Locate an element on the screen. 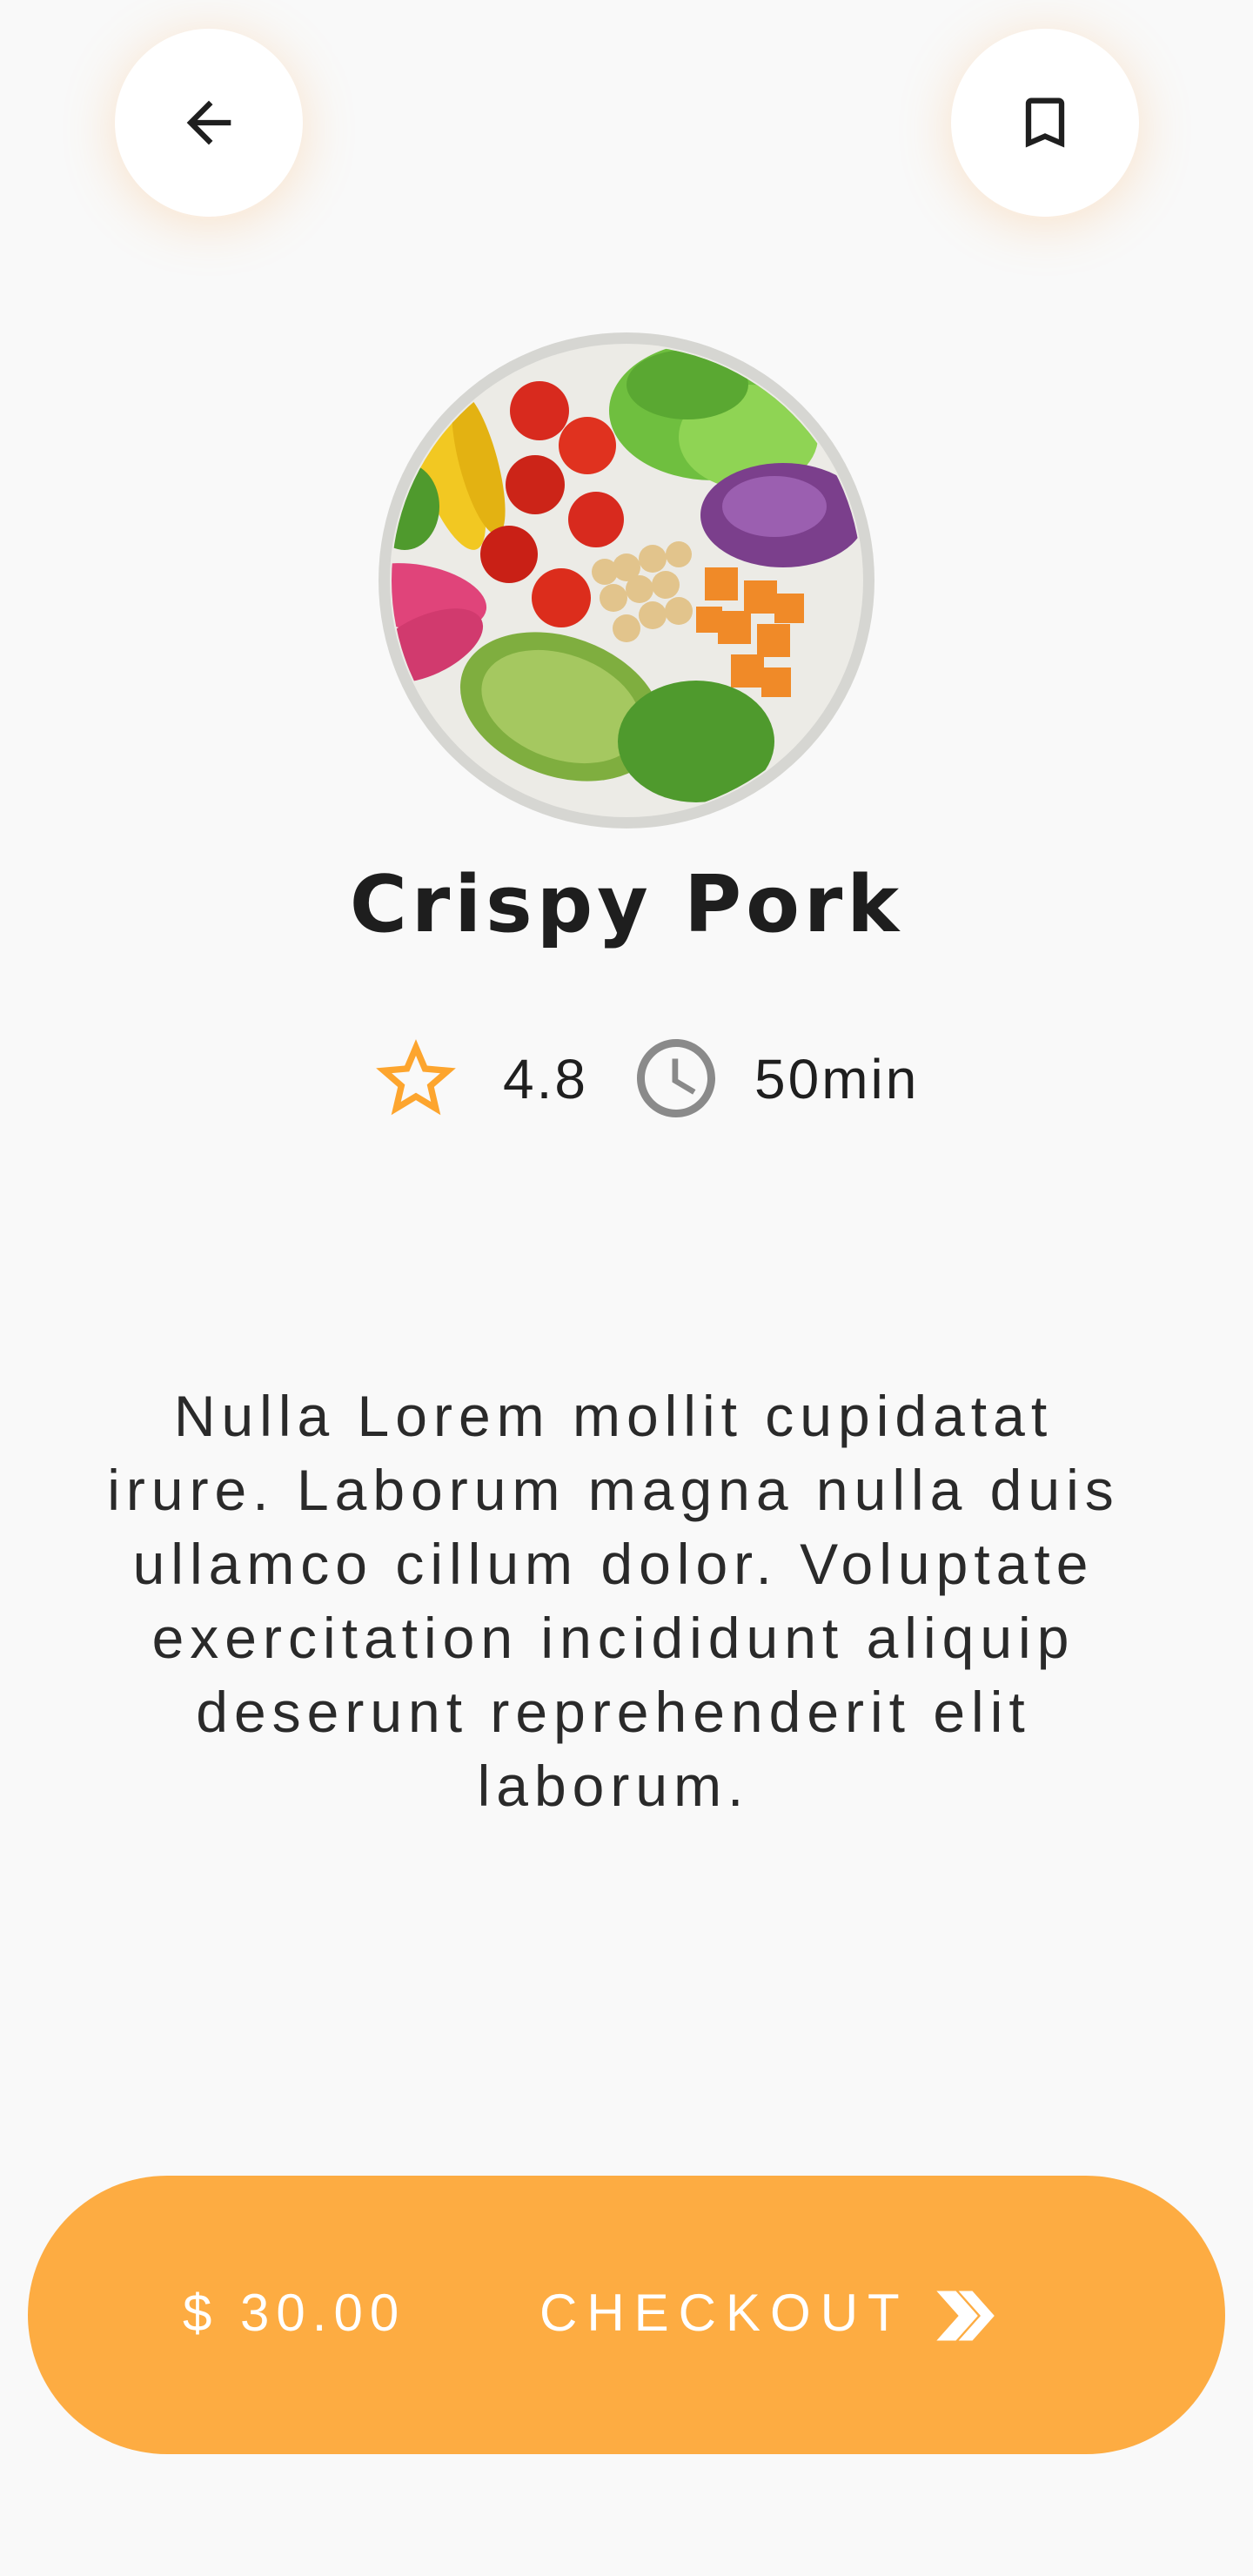 The image size is (1253, 2576). arrow-back-icon is located at coordinates (208, 123).